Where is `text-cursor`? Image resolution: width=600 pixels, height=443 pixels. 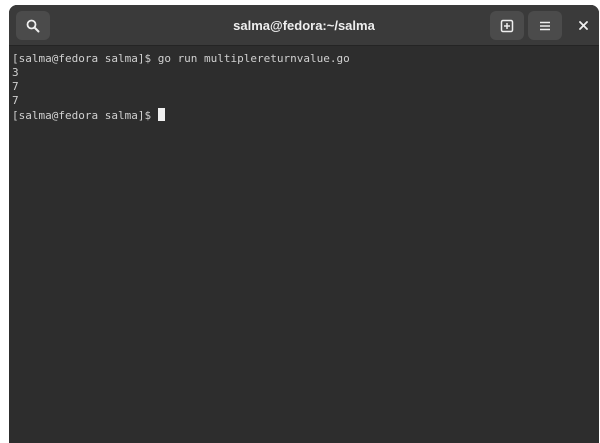
text-cursor is located at coordinates (161, 114).